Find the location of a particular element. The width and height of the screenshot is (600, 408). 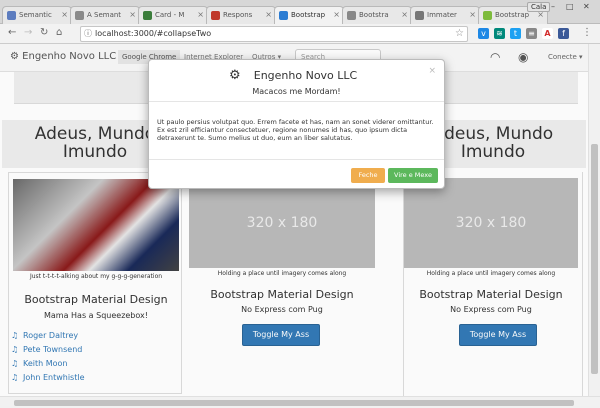

extension-icon: A is located at coordinates (547, 33).